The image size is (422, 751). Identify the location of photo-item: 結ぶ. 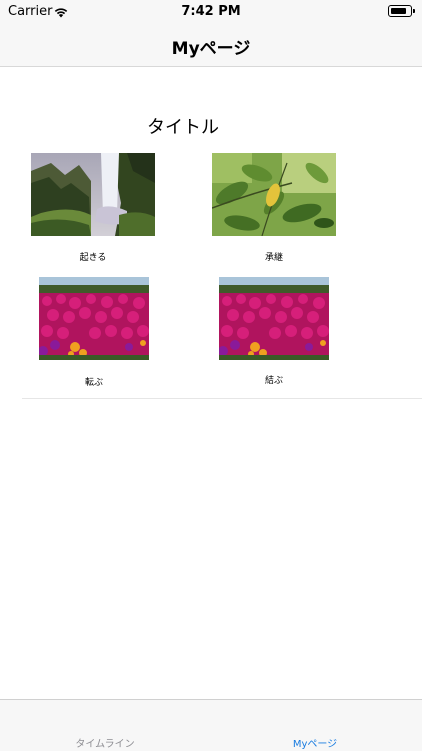
(274, 332).